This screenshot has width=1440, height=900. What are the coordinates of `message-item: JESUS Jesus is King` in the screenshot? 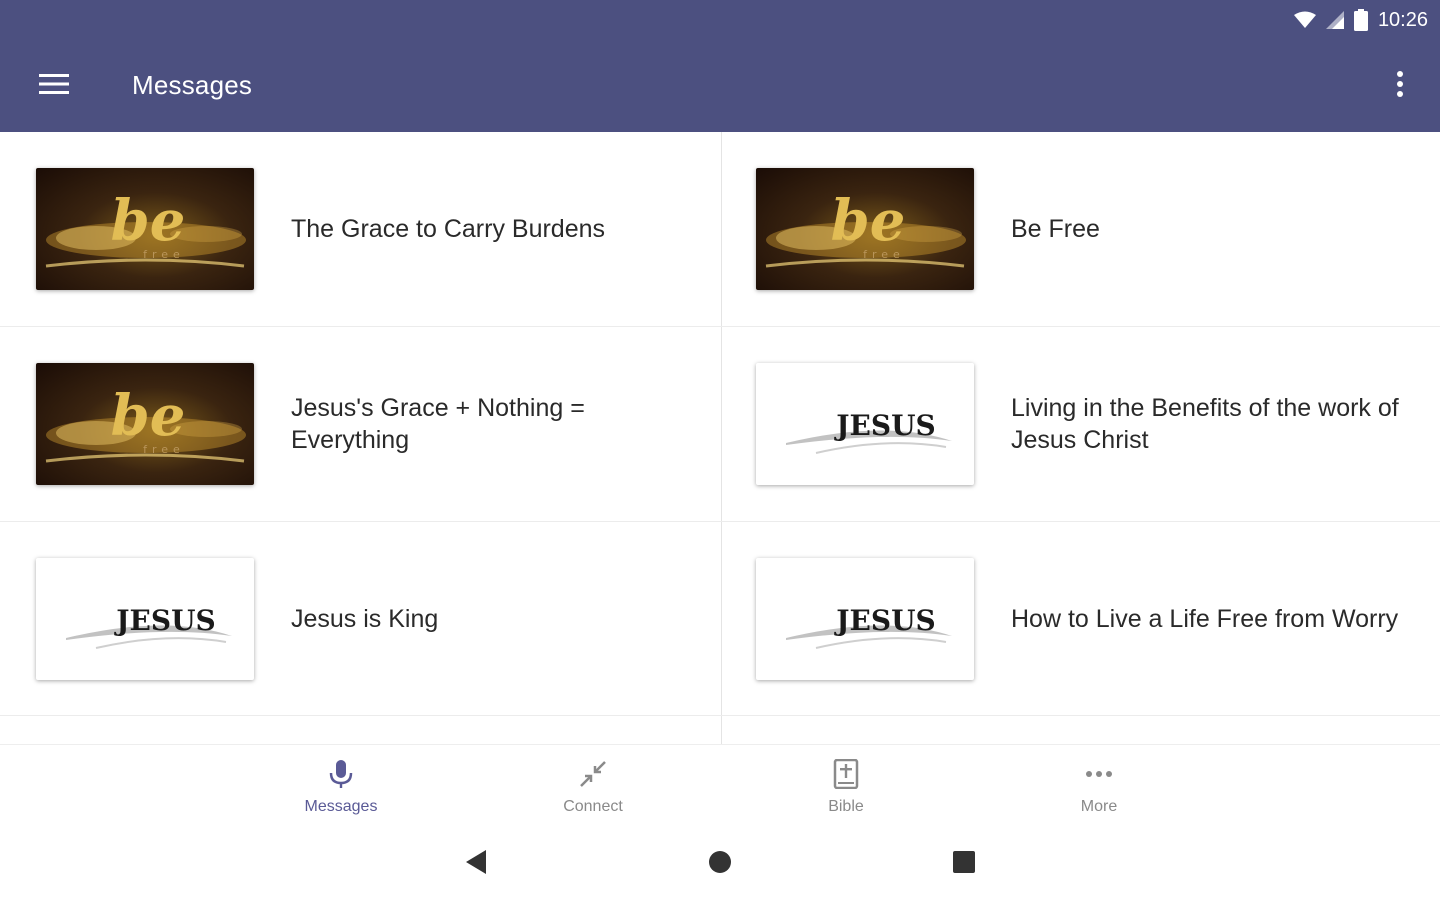 It's located at (360, 619).